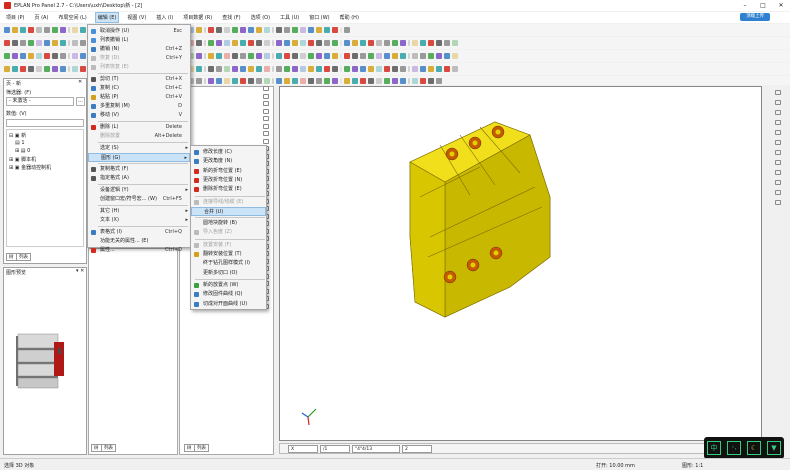 The height and width of the screenshot is (470, 790). What do you see at coordinates (164, 17) in the screenshot?
I see `menu-insert: 插入 (I)` at bounding box center [164, 17].